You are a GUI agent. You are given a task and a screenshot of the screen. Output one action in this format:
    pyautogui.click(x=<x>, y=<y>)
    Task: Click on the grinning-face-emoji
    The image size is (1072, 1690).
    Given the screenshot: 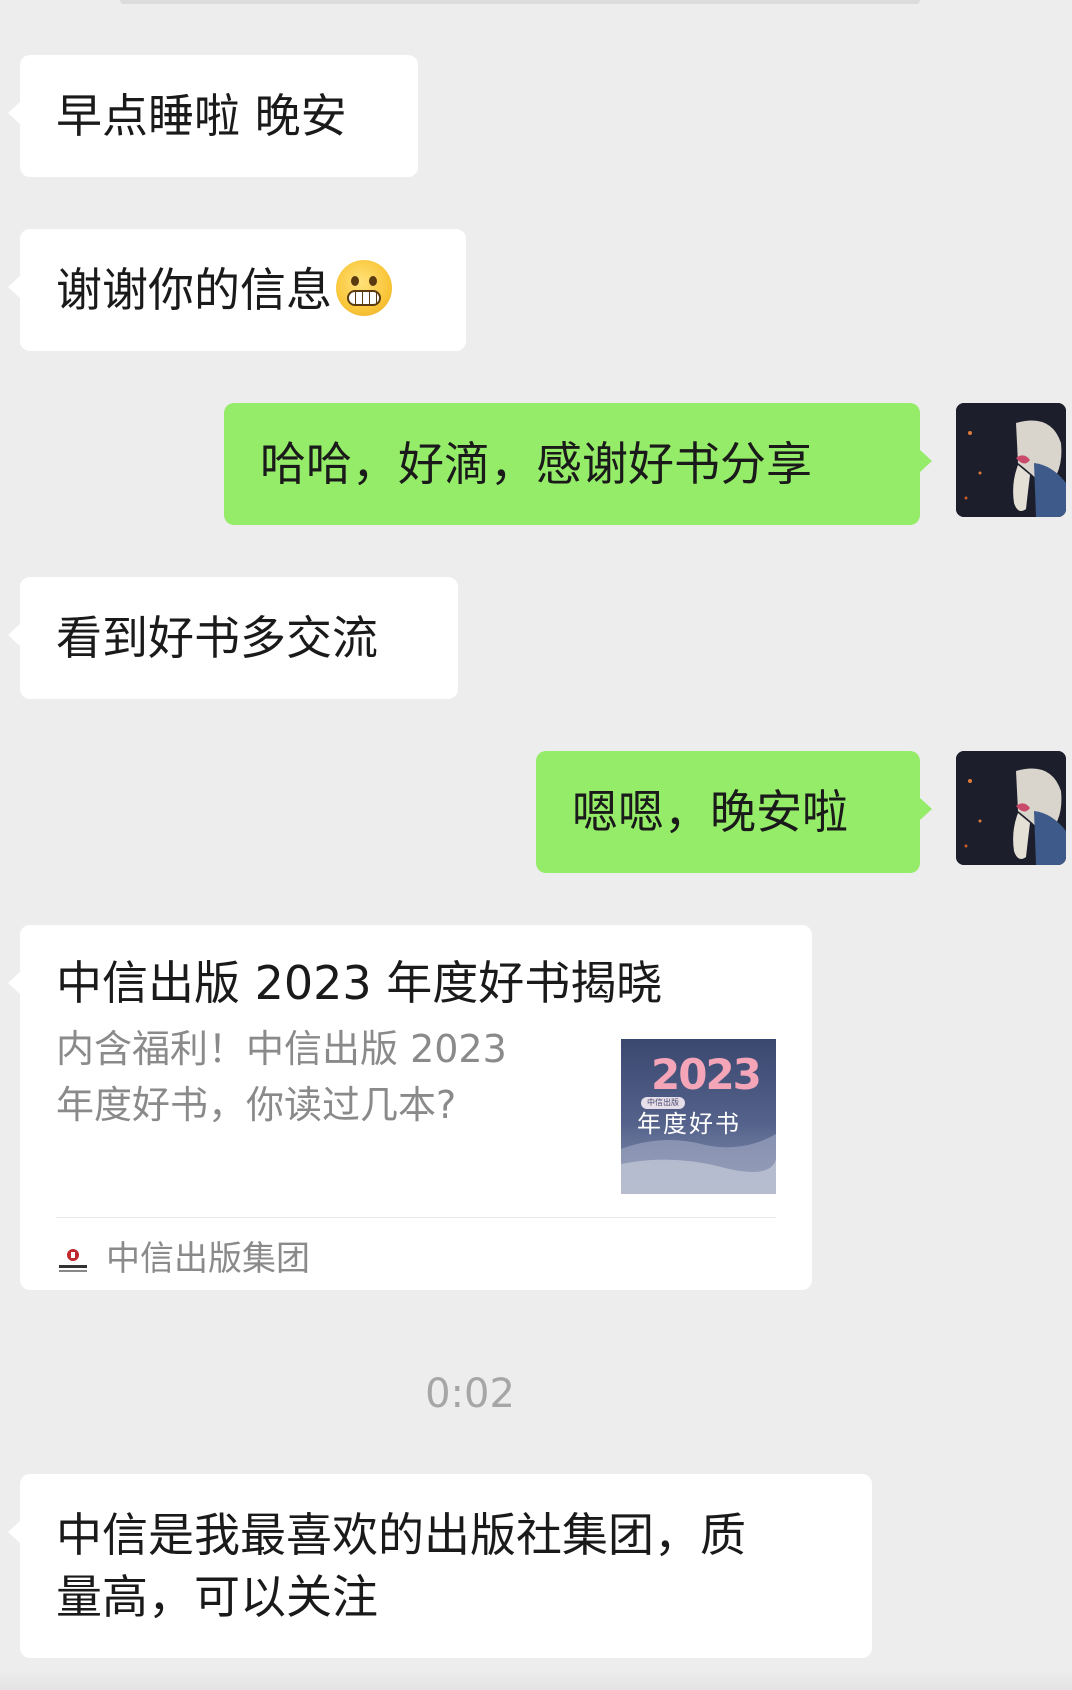 What is the action you would take?
    pyautogui.click(x=364, y=288)
    